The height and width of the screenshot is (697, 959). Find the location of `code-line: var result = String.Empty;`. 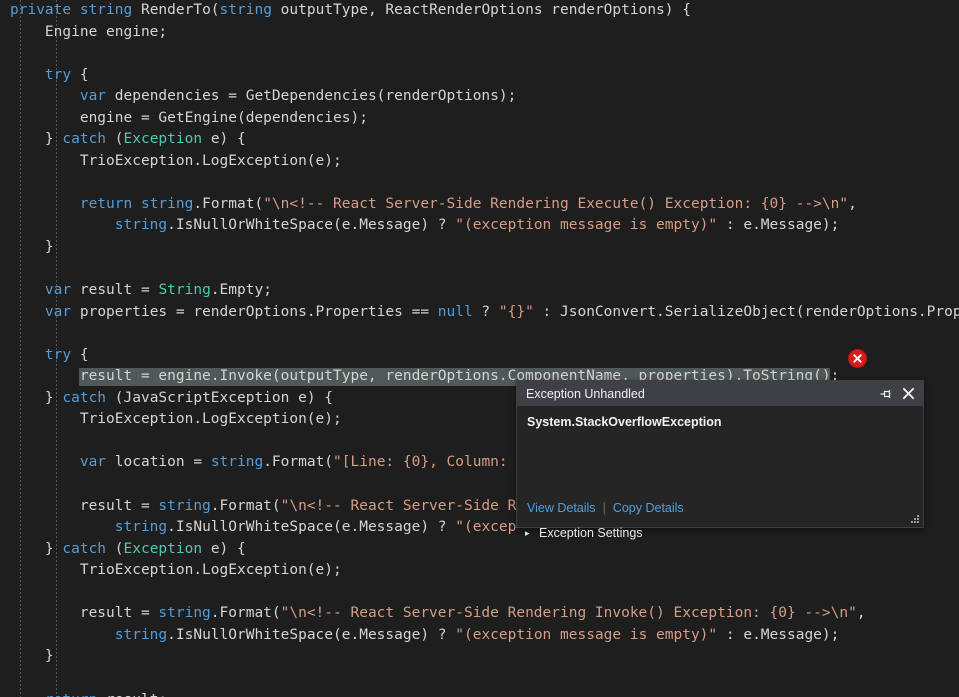

code-line: var result = String.Empty; is located at coordinates (479, 291).